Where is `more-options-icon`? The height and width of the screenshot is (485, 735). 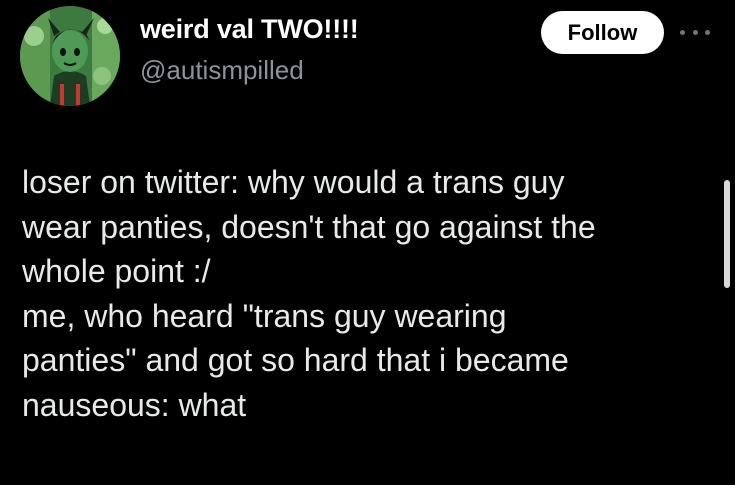
more-options-icon is located at coordinates (695, 32).